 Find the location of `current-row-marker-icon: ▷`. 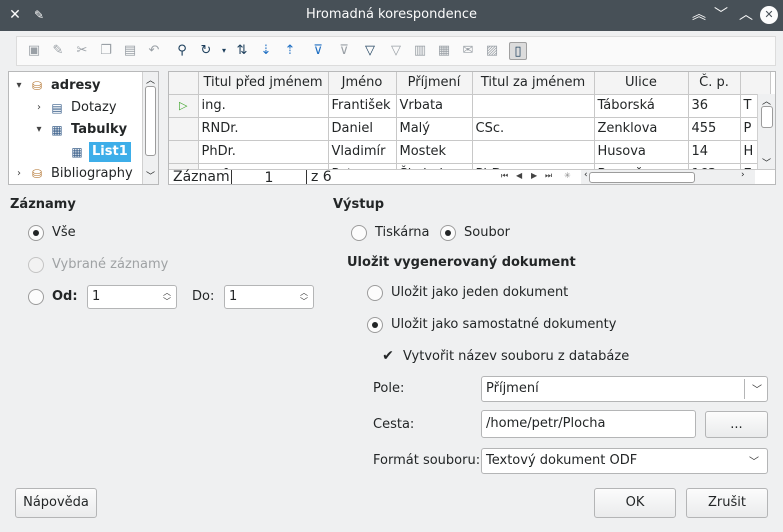

current-row-marker-icon: ▷ is located at coordinates (184, 106).